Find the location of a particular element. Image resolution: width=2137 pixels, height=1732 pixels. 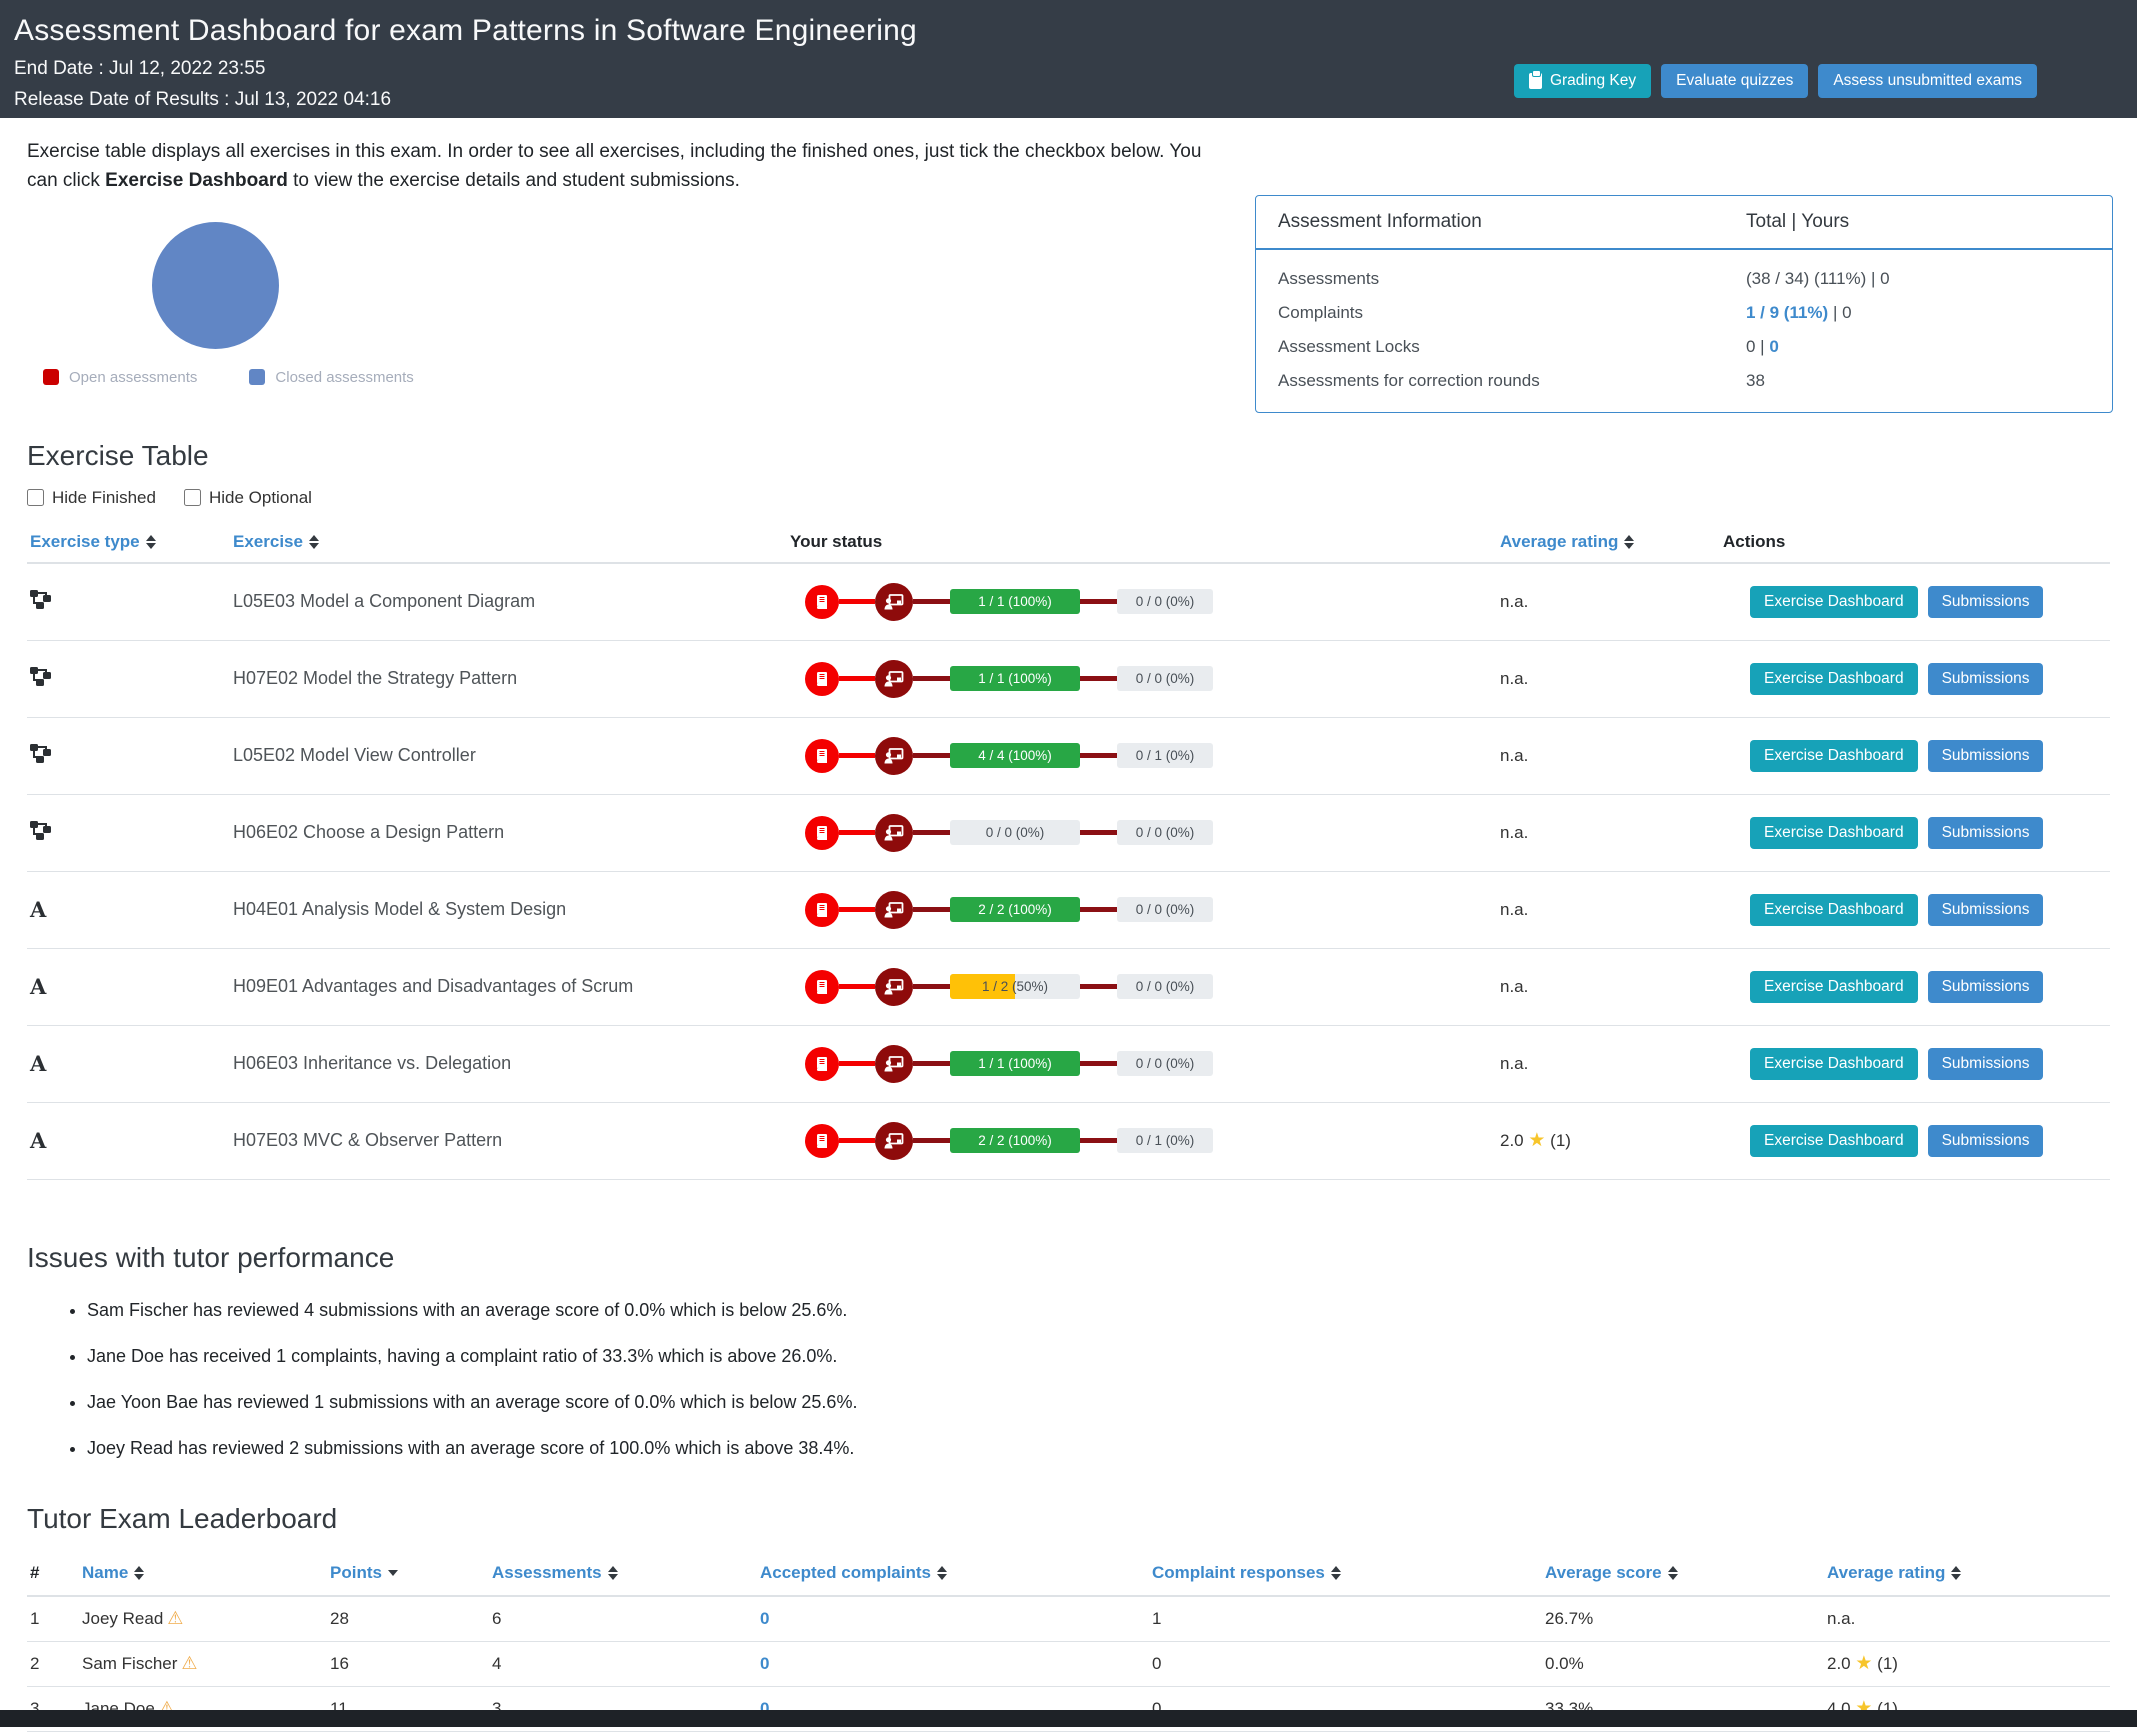

exercise-name: H07E02 Model the Strategy Pattern is located at coordinates (375, 678).